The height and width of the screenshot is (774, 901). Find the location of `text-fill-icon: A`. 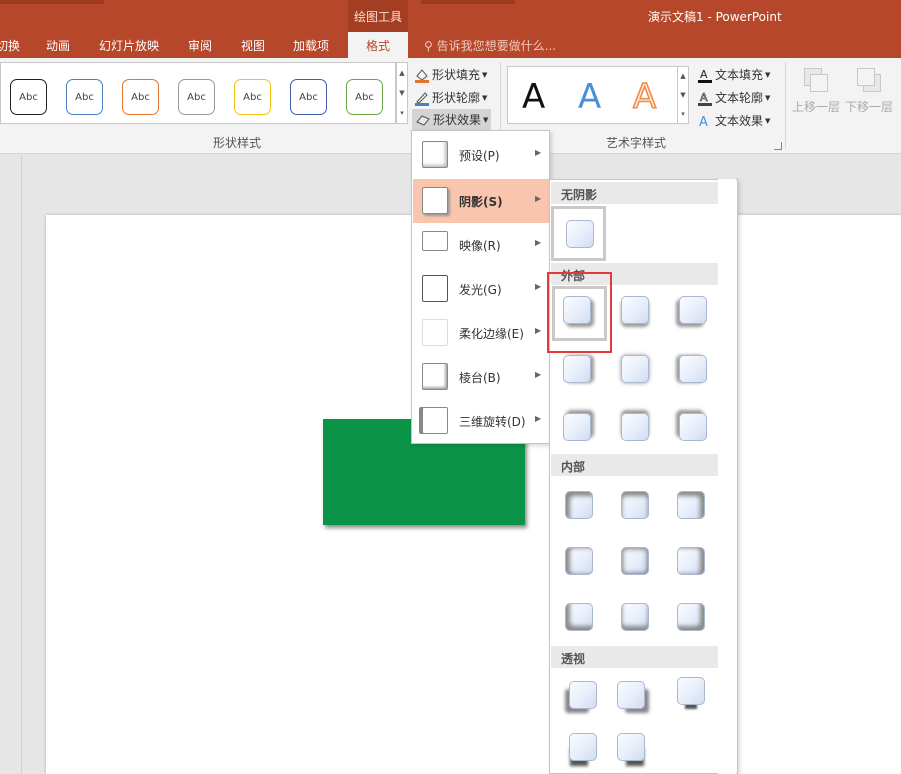

text-fill-icon: A is located at coordinates (705, 75).